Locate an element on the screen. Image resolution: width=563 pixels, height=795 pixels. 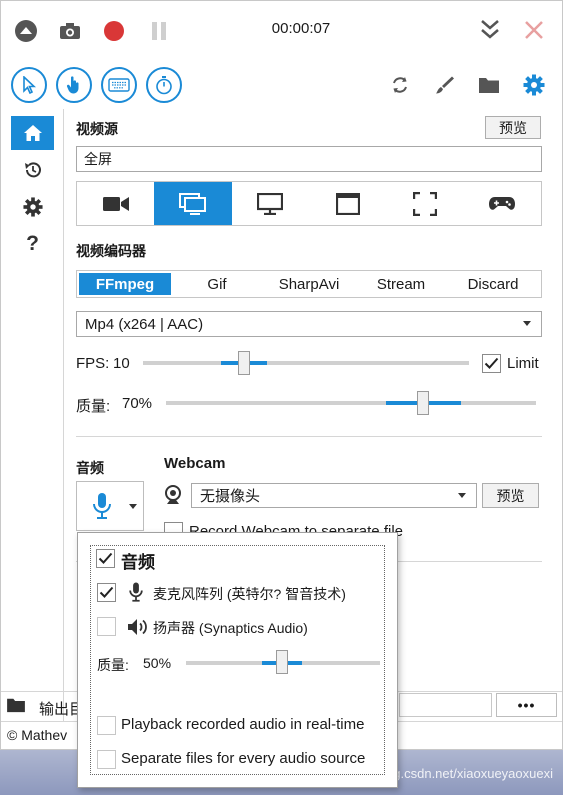
webcam-label: Webcam is located at coordinates (195, 463).